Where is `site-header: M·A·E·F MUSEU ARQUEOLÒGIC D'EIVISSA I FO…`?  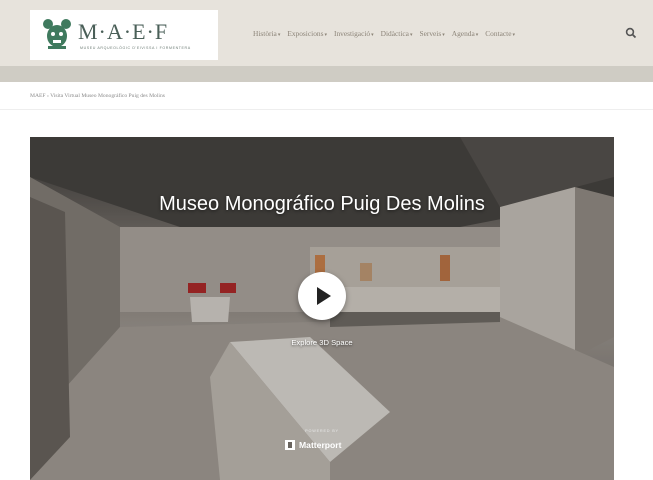 site-header: M·A·E·F MUSEU ARQUEOLÒGIC D'EIVISSA I FO… is located at coordinates (326, 33).